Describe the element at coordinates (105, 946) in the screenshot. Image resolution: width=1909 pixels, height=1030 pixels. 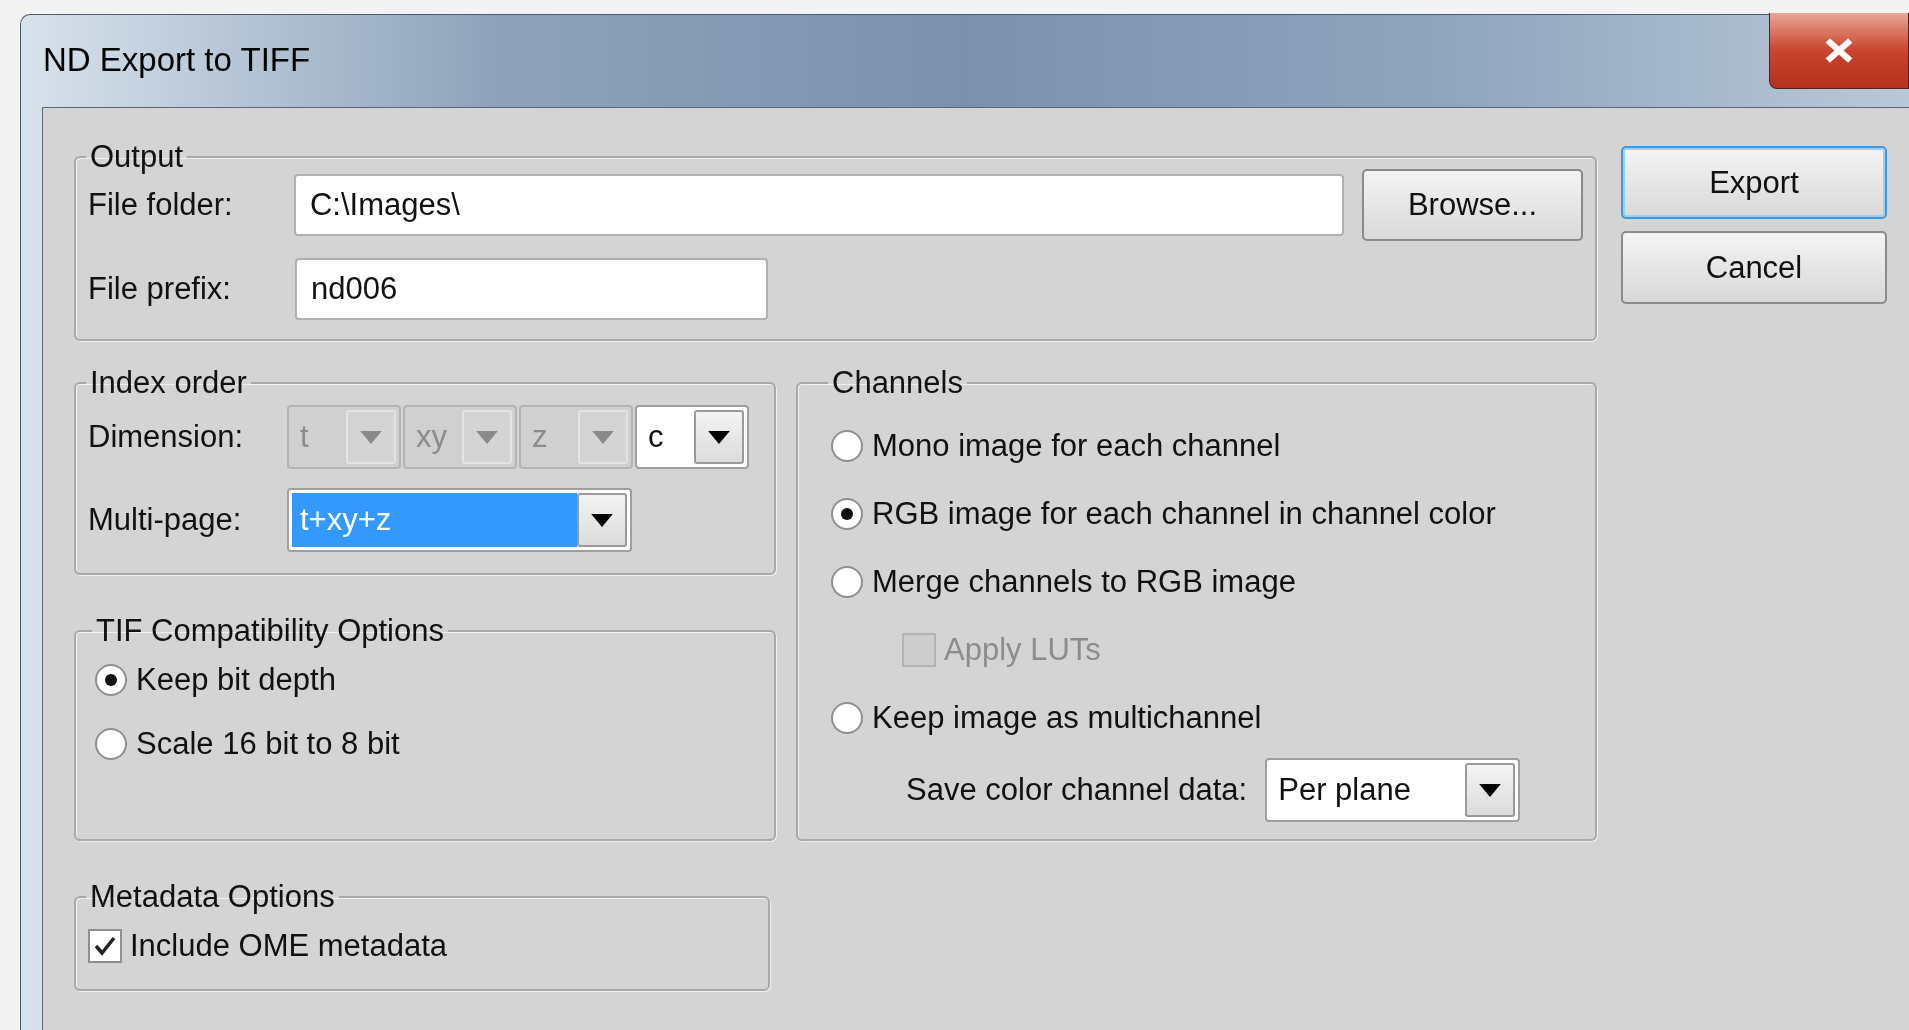
I see `checkbox` at that location.